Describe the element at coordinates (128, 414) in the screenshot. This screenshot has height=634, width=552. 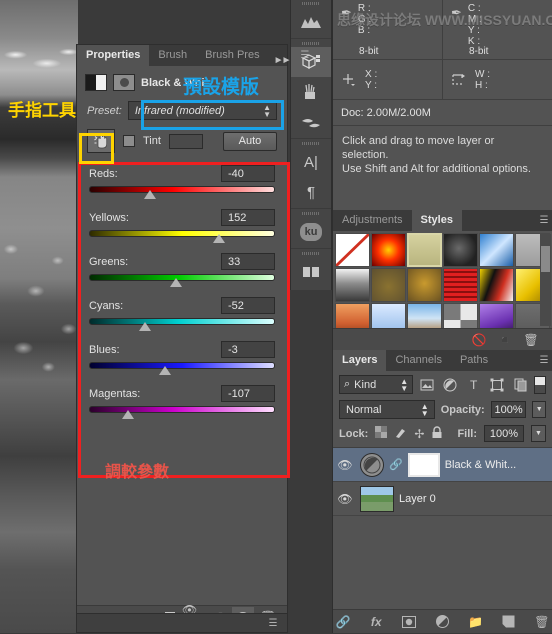
I see `slider-thumb-magentas` at that location.